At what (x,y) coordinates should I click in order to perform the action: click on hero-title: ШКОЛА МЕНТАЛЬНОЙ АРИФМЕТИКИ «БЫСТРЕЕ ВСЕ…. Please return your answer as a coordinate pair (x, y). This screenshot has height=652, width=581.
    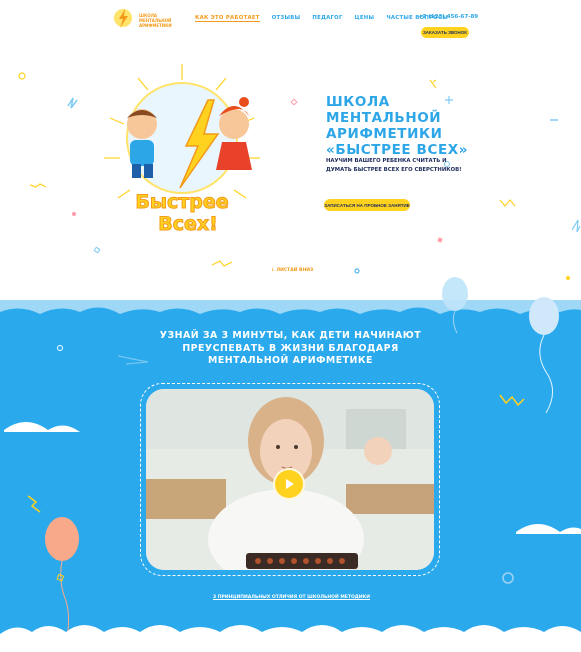
    Looking at the image, I should click on (397, 126).